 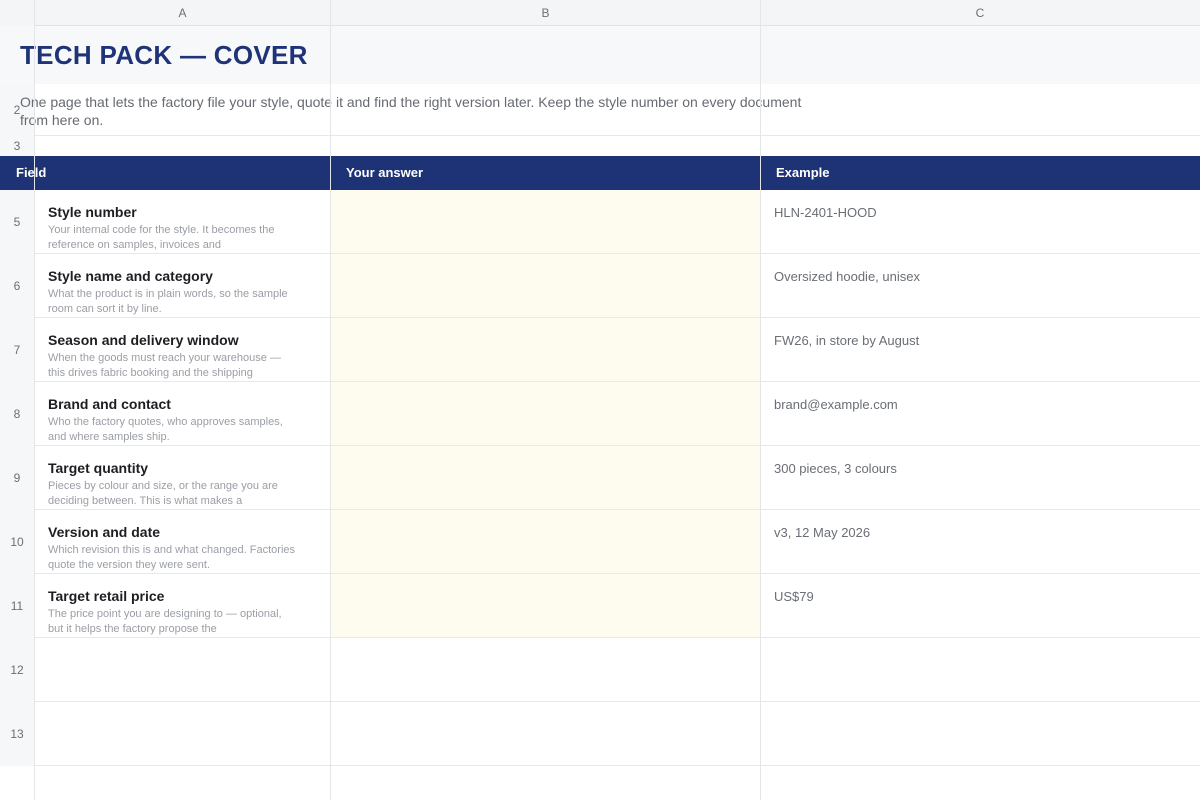 I want to click on field-label: Brand and contact, so click(x=109, y=404).